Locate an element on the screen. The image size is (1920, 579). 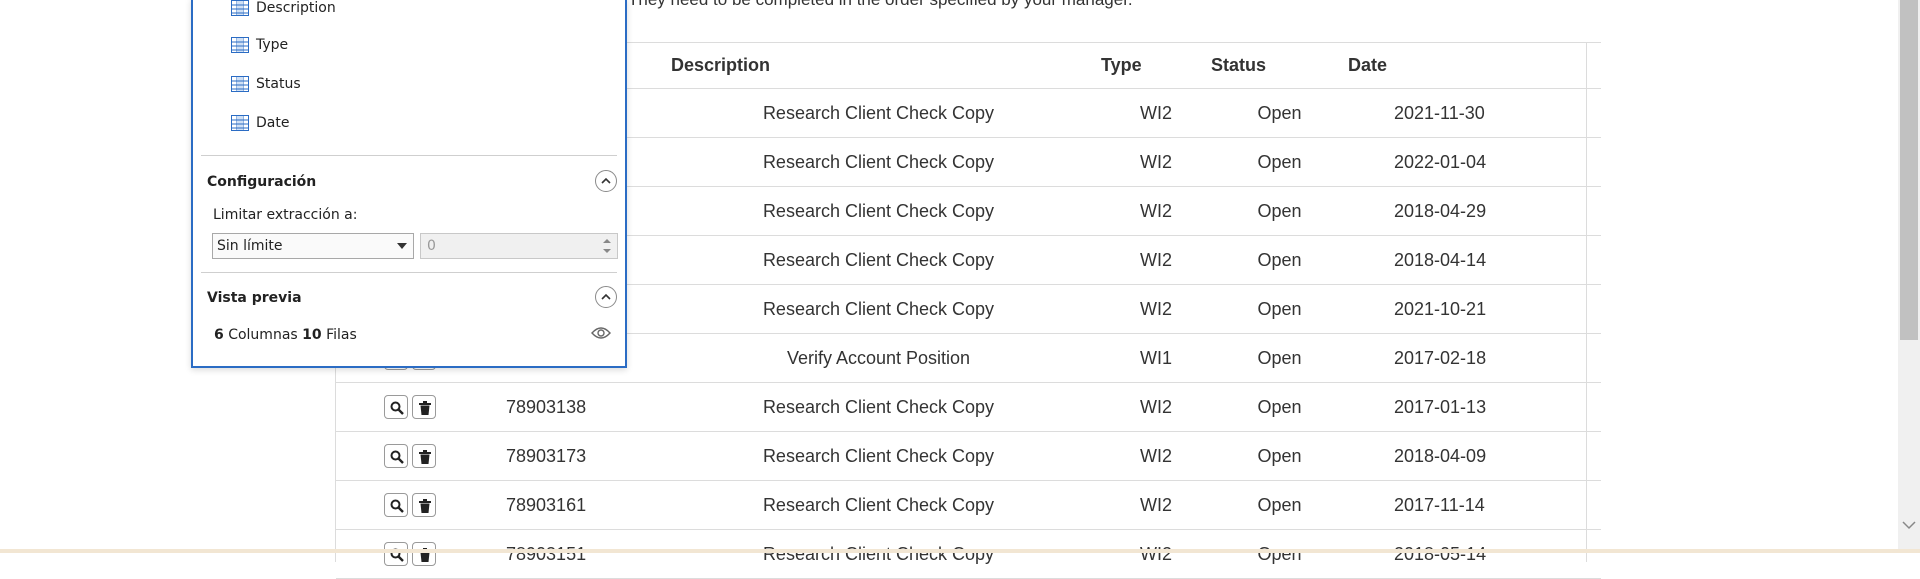
spin-down-icon is located at coordinates (607, 251).